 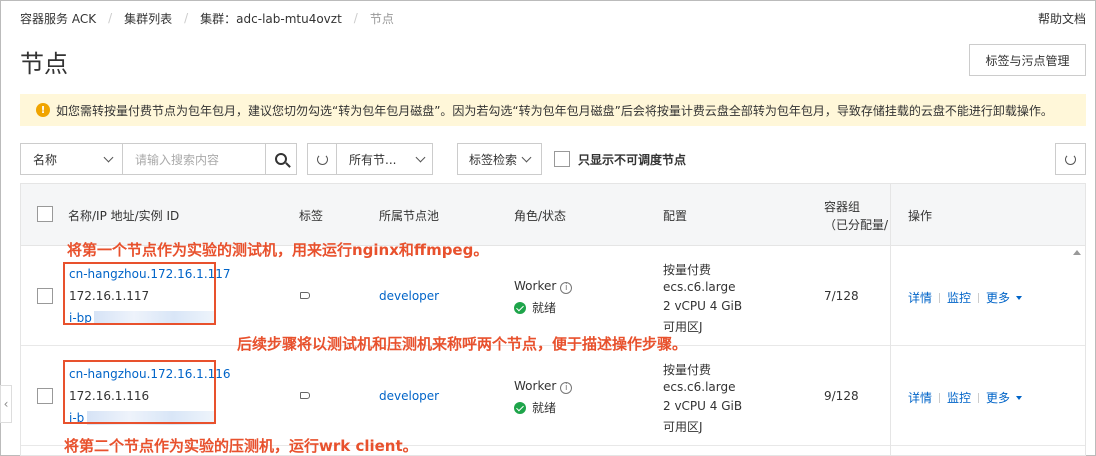 I want to click on col-tags: 标签, so click(x=311, y=216).